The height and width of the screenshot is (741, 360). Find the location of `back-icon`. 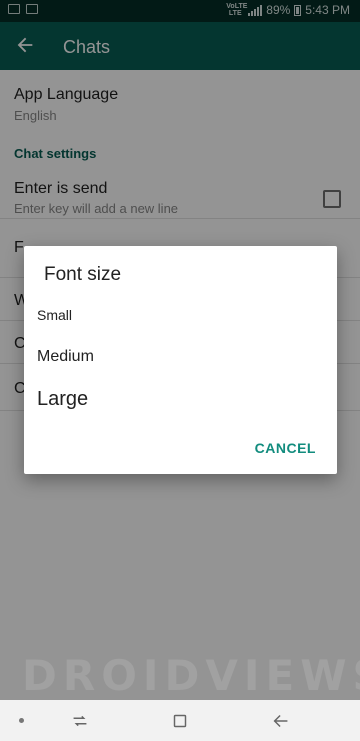

back-icon is located at coordinates (281, 721).